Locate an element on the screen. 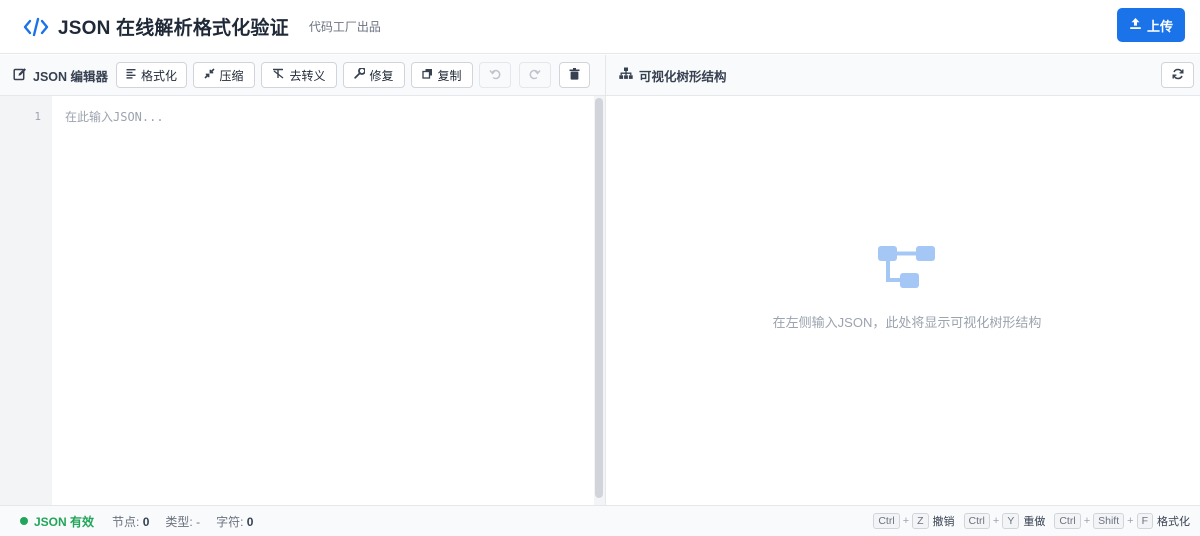  refresh-button is located at coordinates (1177, 75).